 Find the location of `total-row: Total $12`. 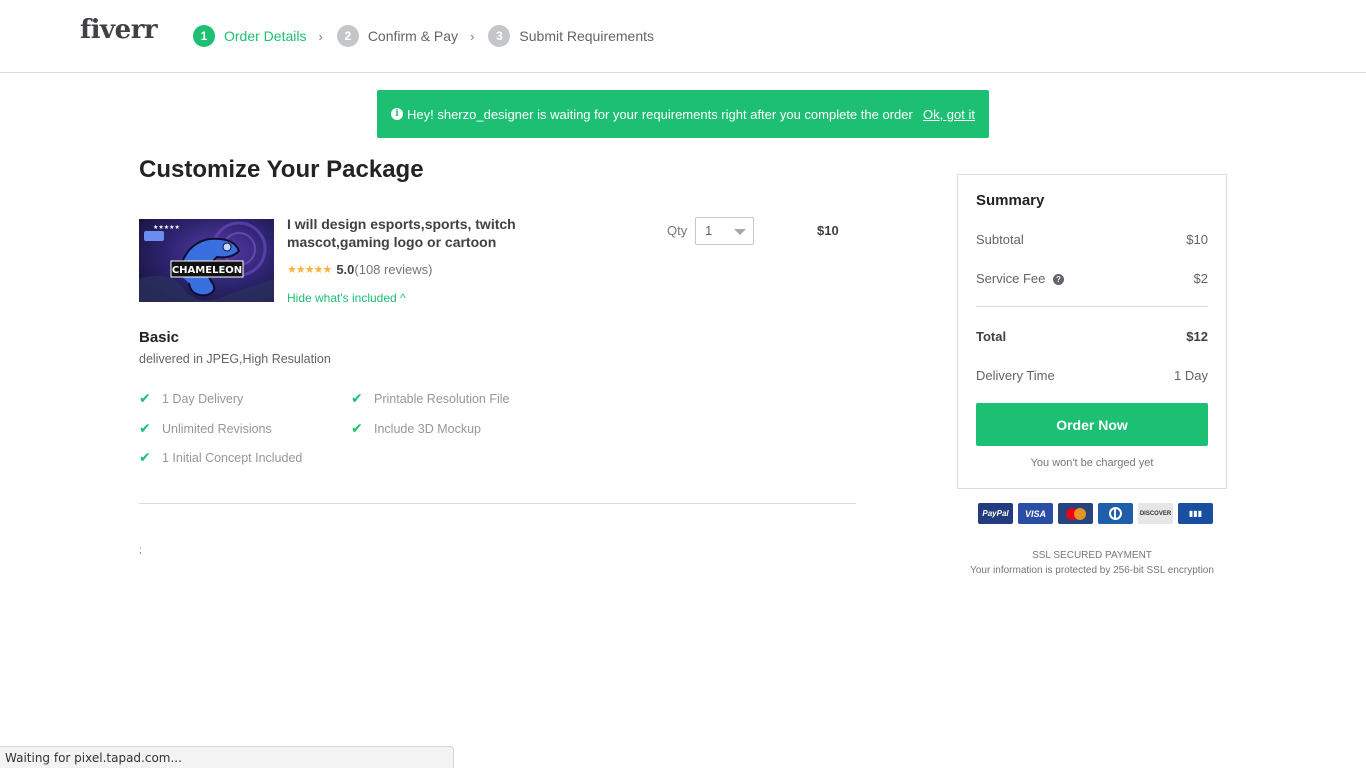

total-row: Total $12 is located at coordinates (1092, 336).